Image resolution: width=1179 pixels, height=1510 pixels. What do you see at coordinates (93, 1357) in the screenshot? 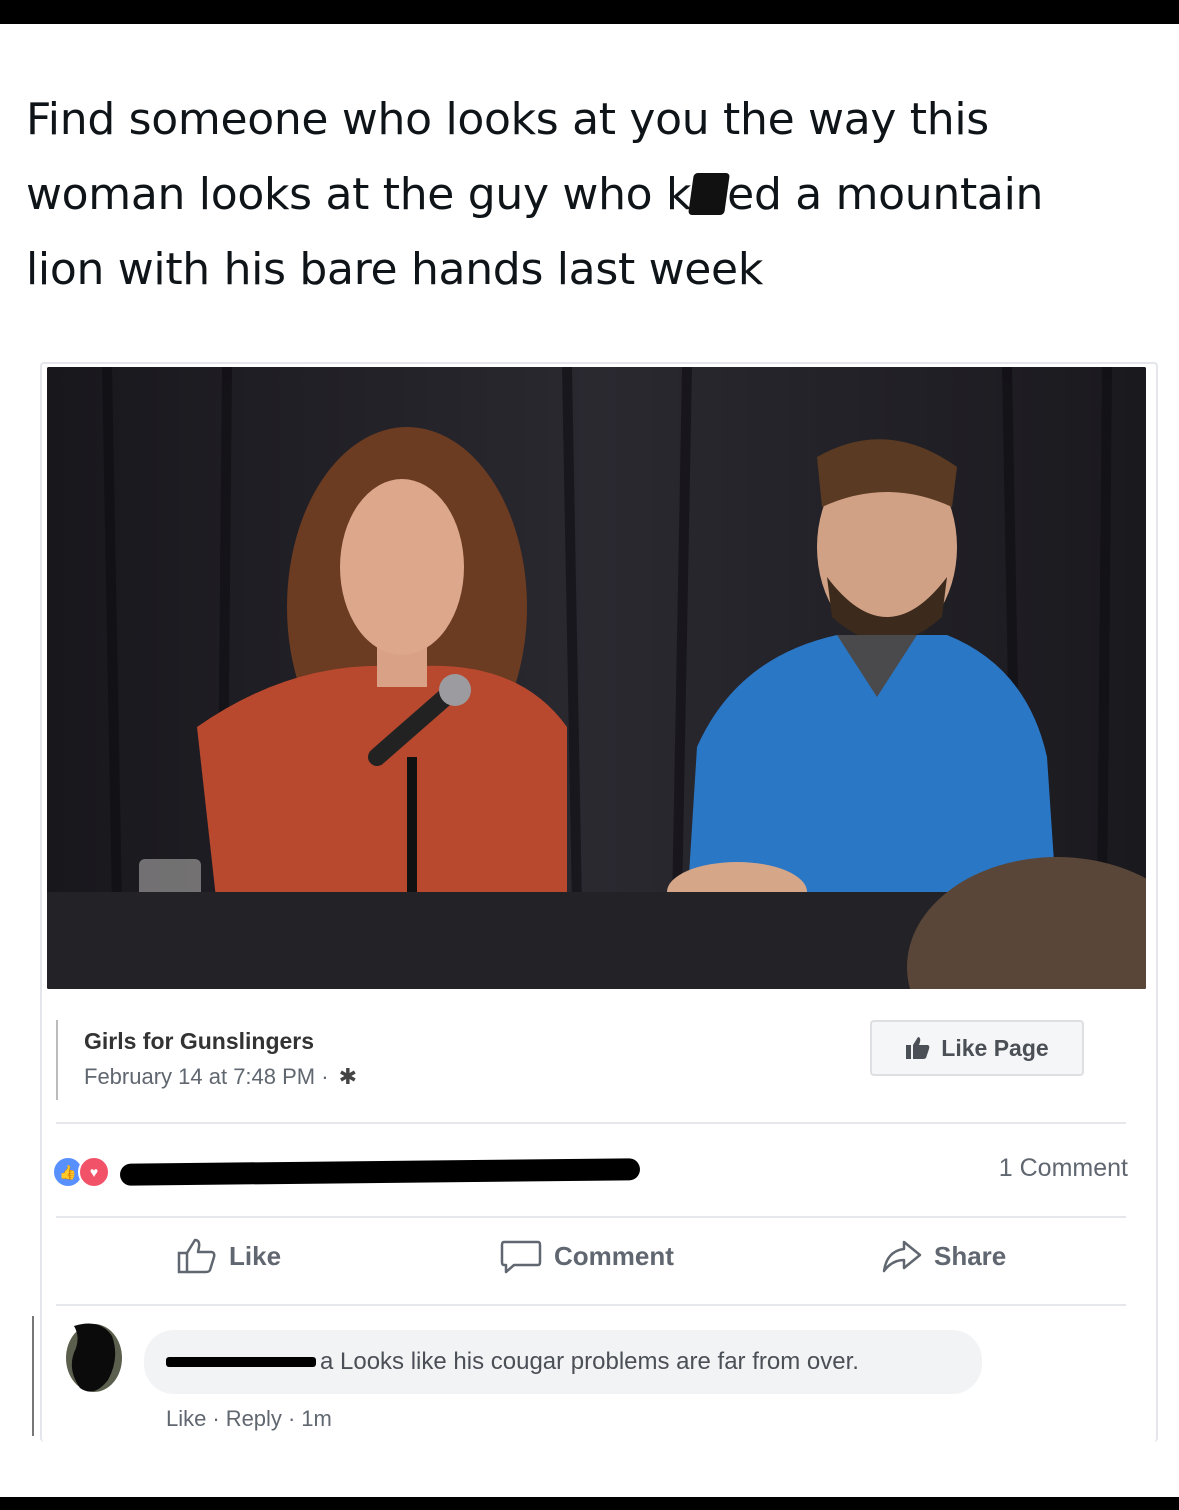
I see `commenter-avatar` at bounding box center [93, 1357].